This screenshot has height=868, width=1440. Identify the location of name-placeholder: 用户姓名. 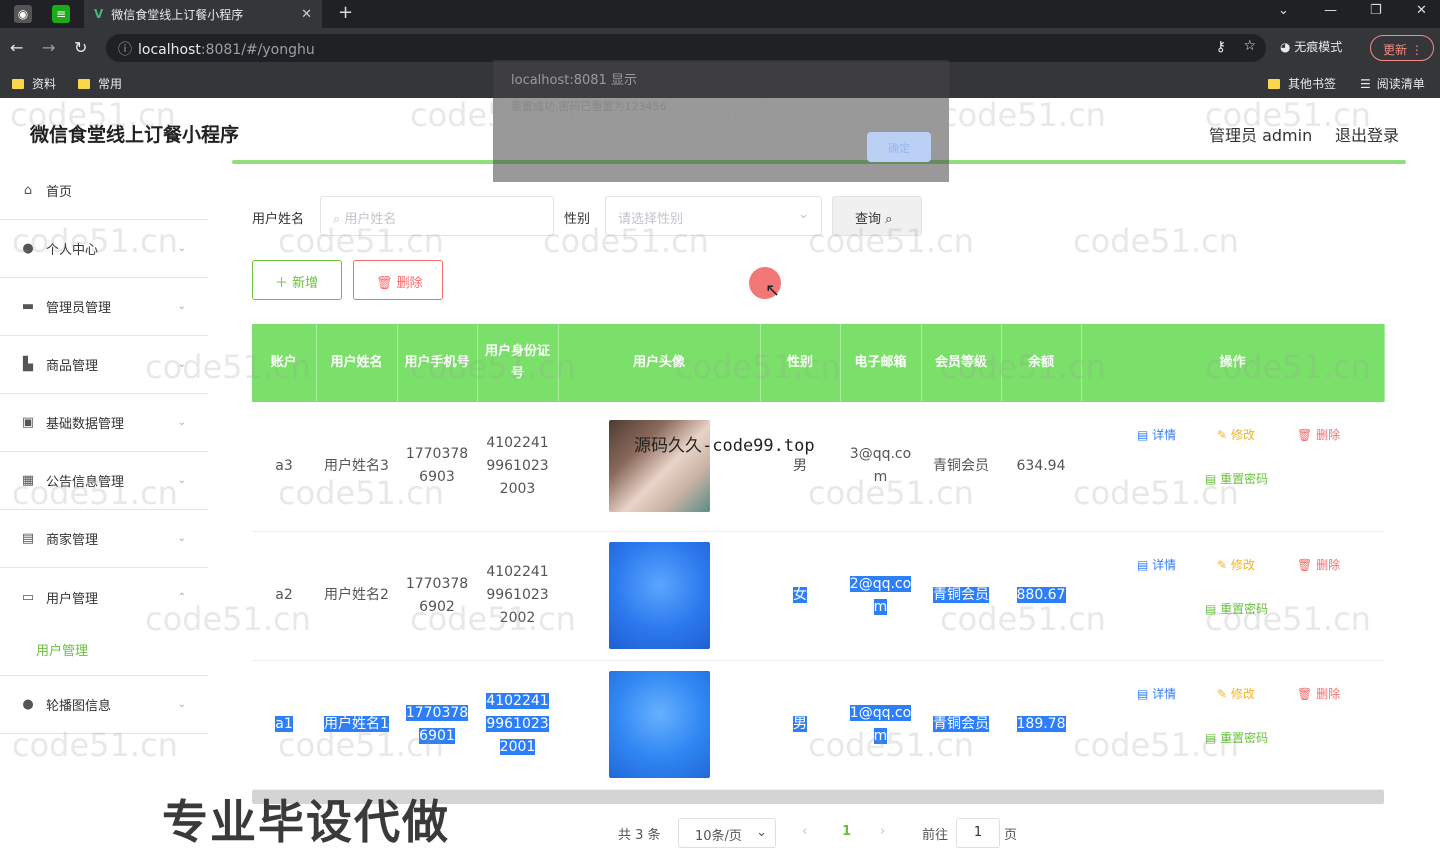
(370, 219).